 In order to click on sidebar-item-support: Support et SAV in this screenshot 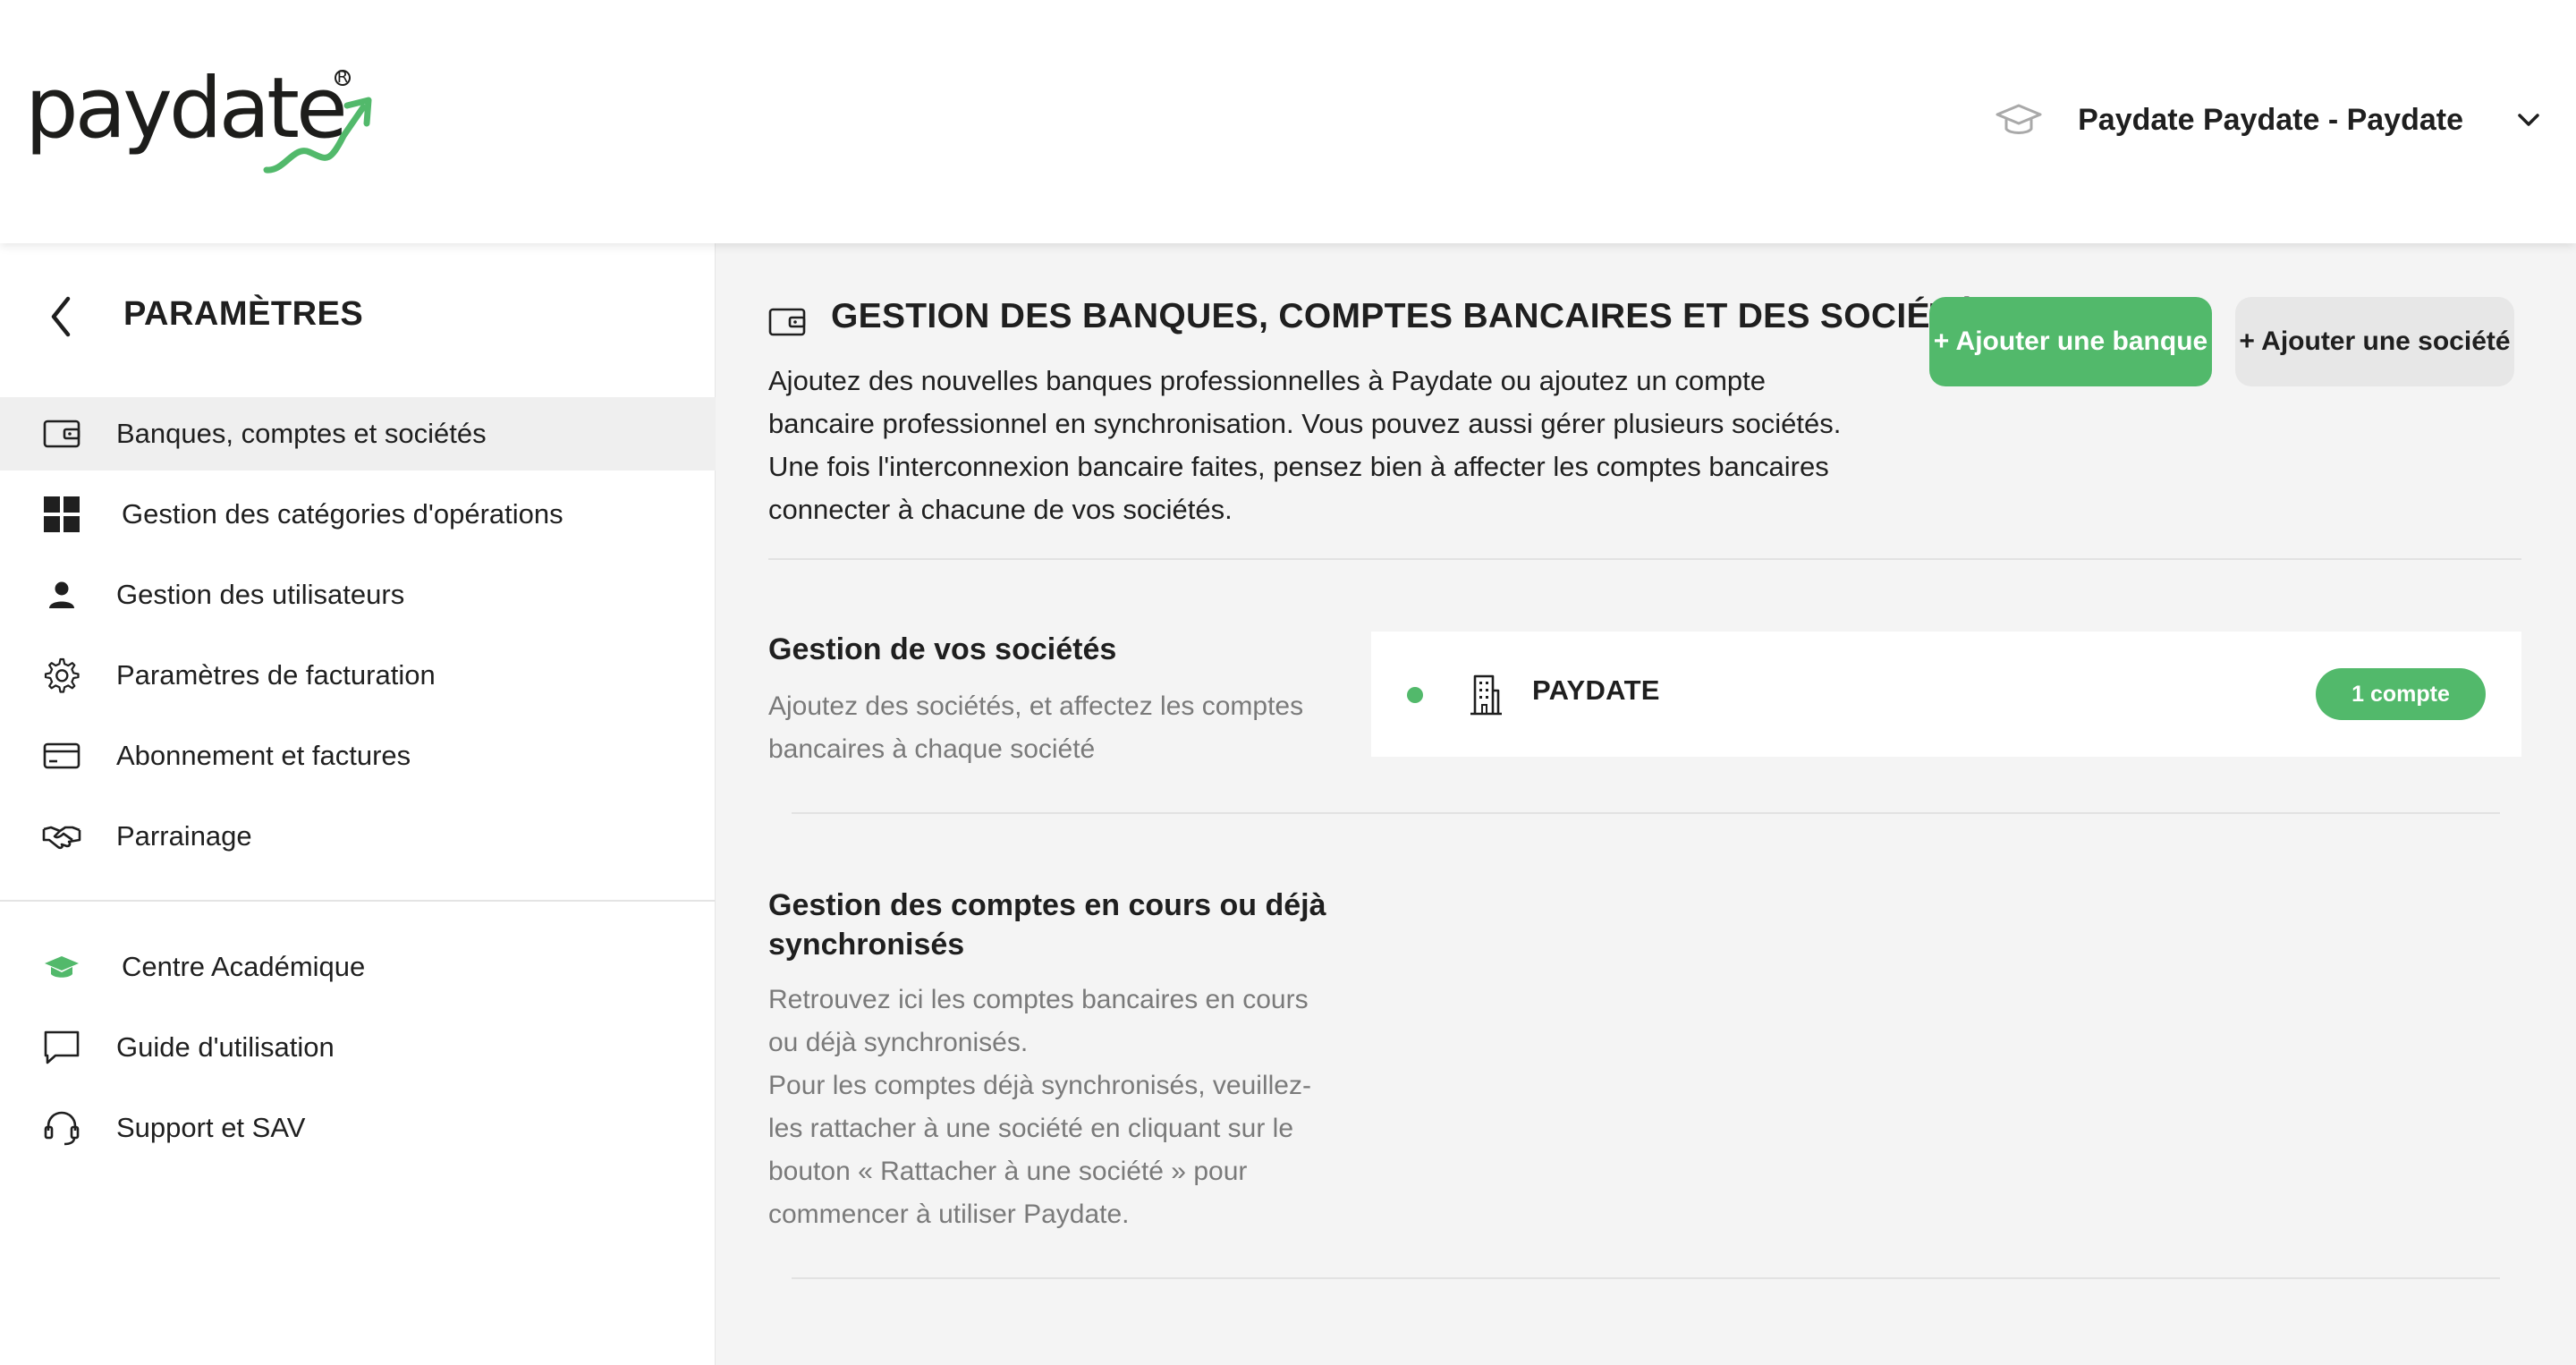, I will do `click(358, 1128)`.